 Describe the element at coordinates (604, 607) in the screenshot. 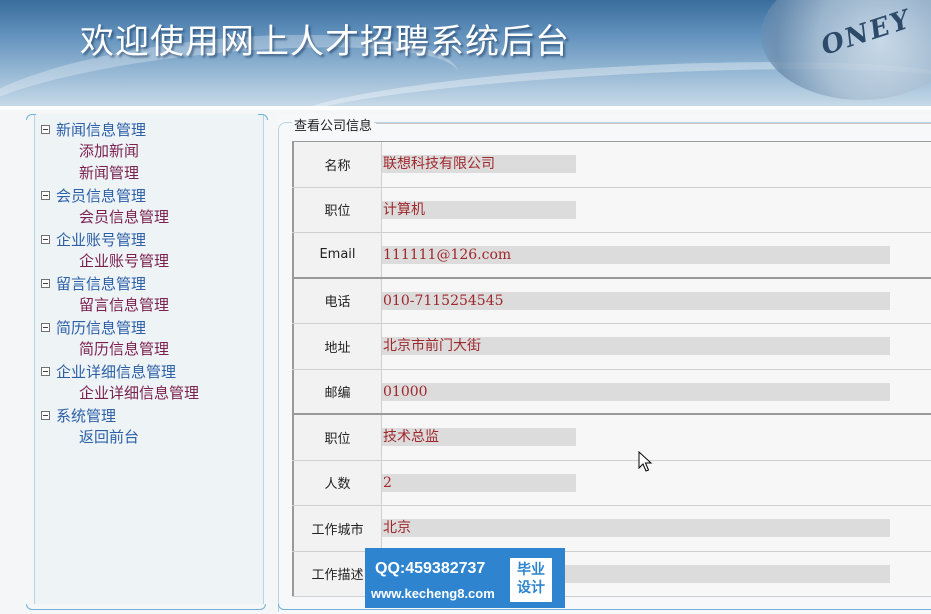

I see `main-frame-bottom` at that location.